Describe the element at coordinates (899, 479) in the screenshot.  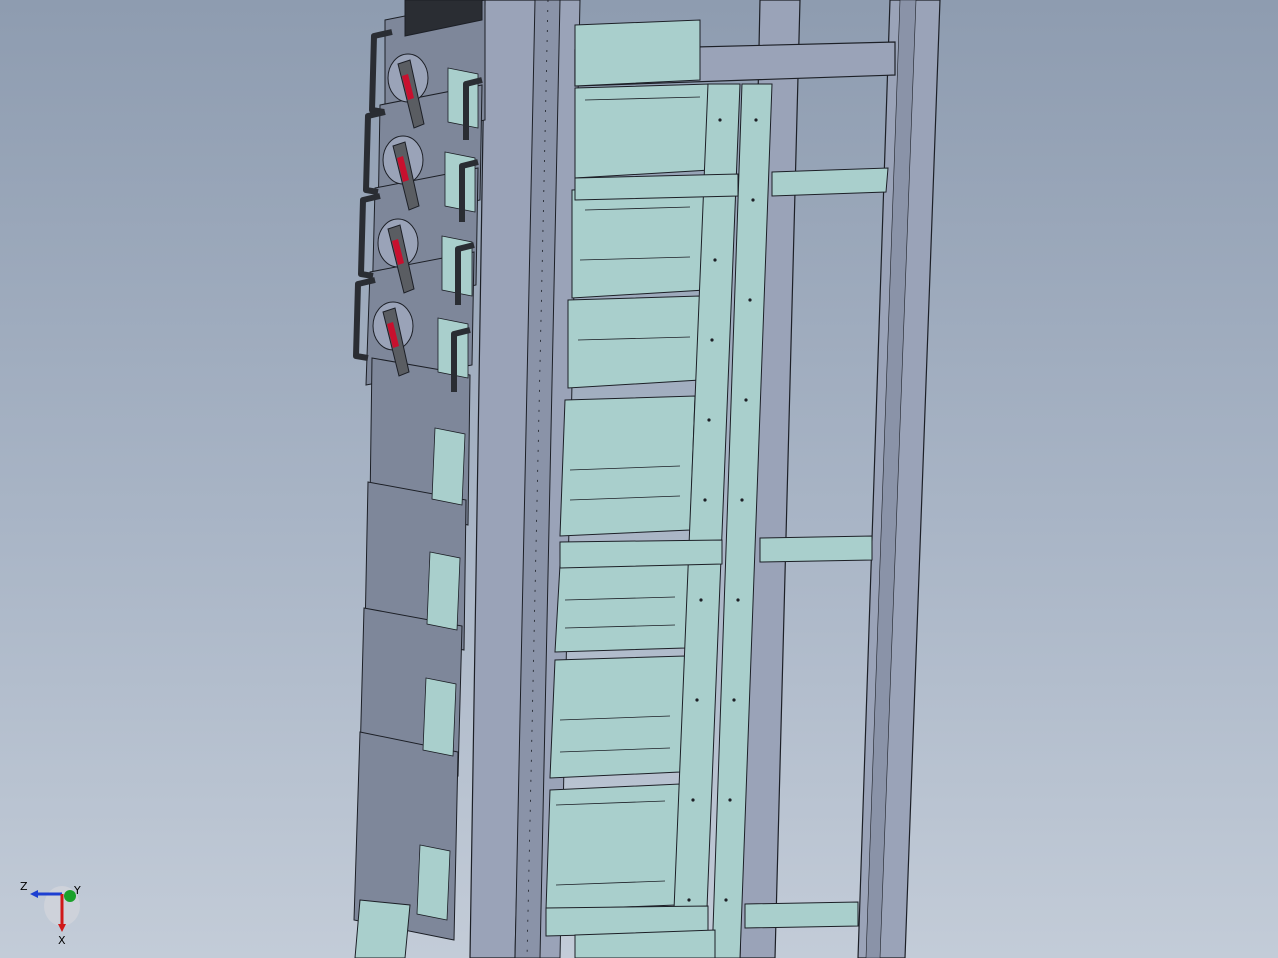
I see `far-frame-post` at that location.